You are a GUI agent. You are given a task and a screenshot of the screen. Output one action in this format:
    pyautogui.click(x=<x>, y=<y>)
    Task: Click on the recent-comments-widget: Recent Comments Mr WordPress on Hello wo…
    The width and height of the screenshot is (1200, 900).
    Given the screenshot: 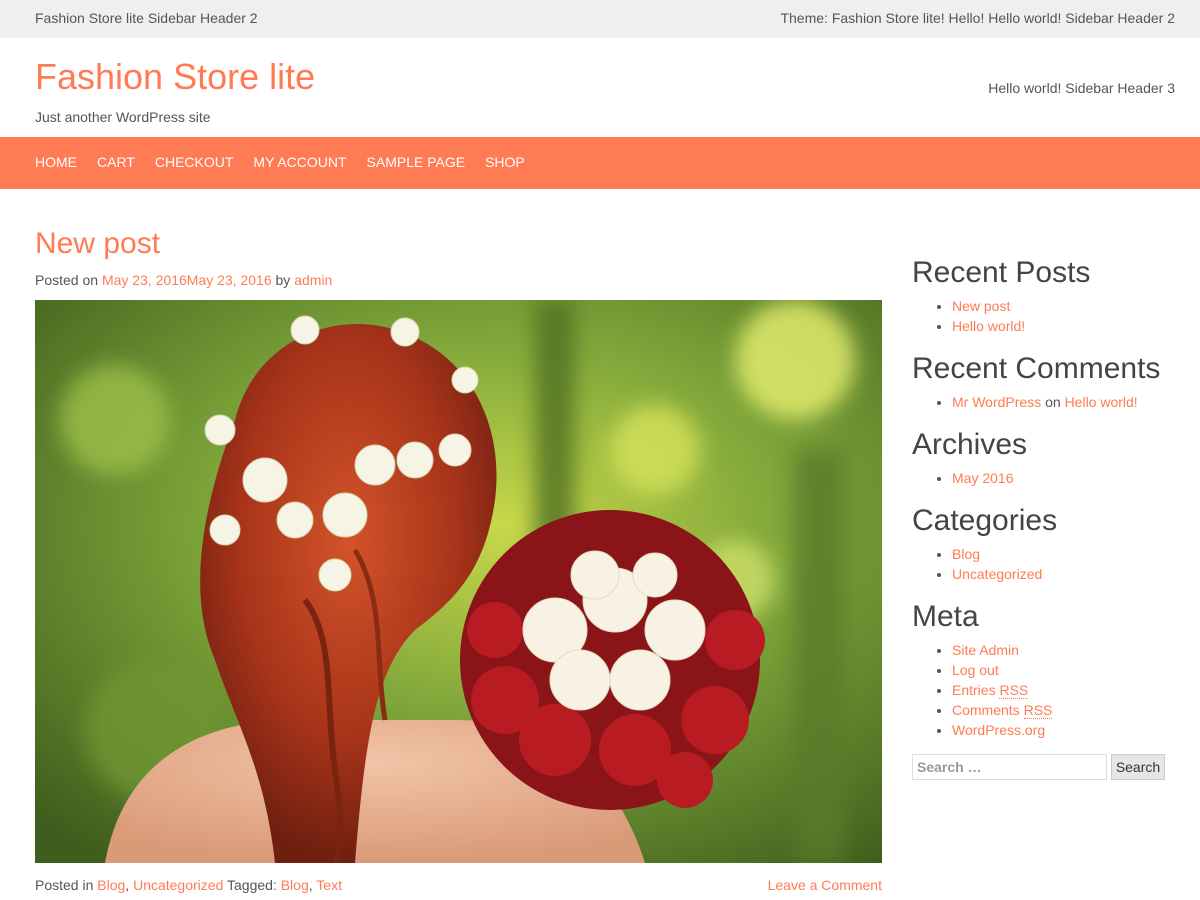 What is the action you would take?
    pyautogui.click(x=1042, y=382)
    